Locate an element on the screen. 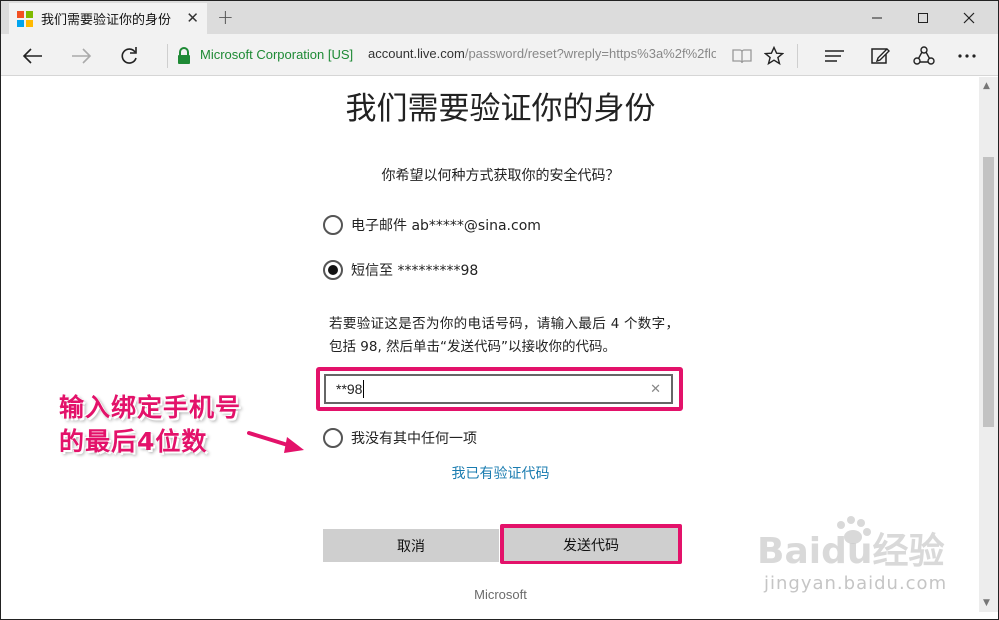 This screenshot has width=999, height=620. vertical-scrollbar: ▲ ▼ is located at coordinates (988, 344).